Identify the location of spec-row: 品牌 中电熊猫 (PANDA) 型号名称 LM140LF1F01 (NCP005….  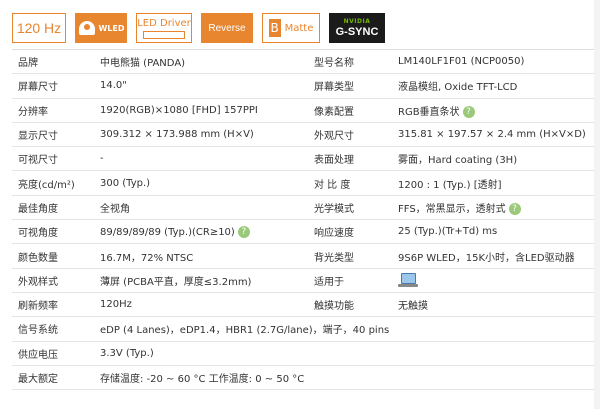
(306, 62).